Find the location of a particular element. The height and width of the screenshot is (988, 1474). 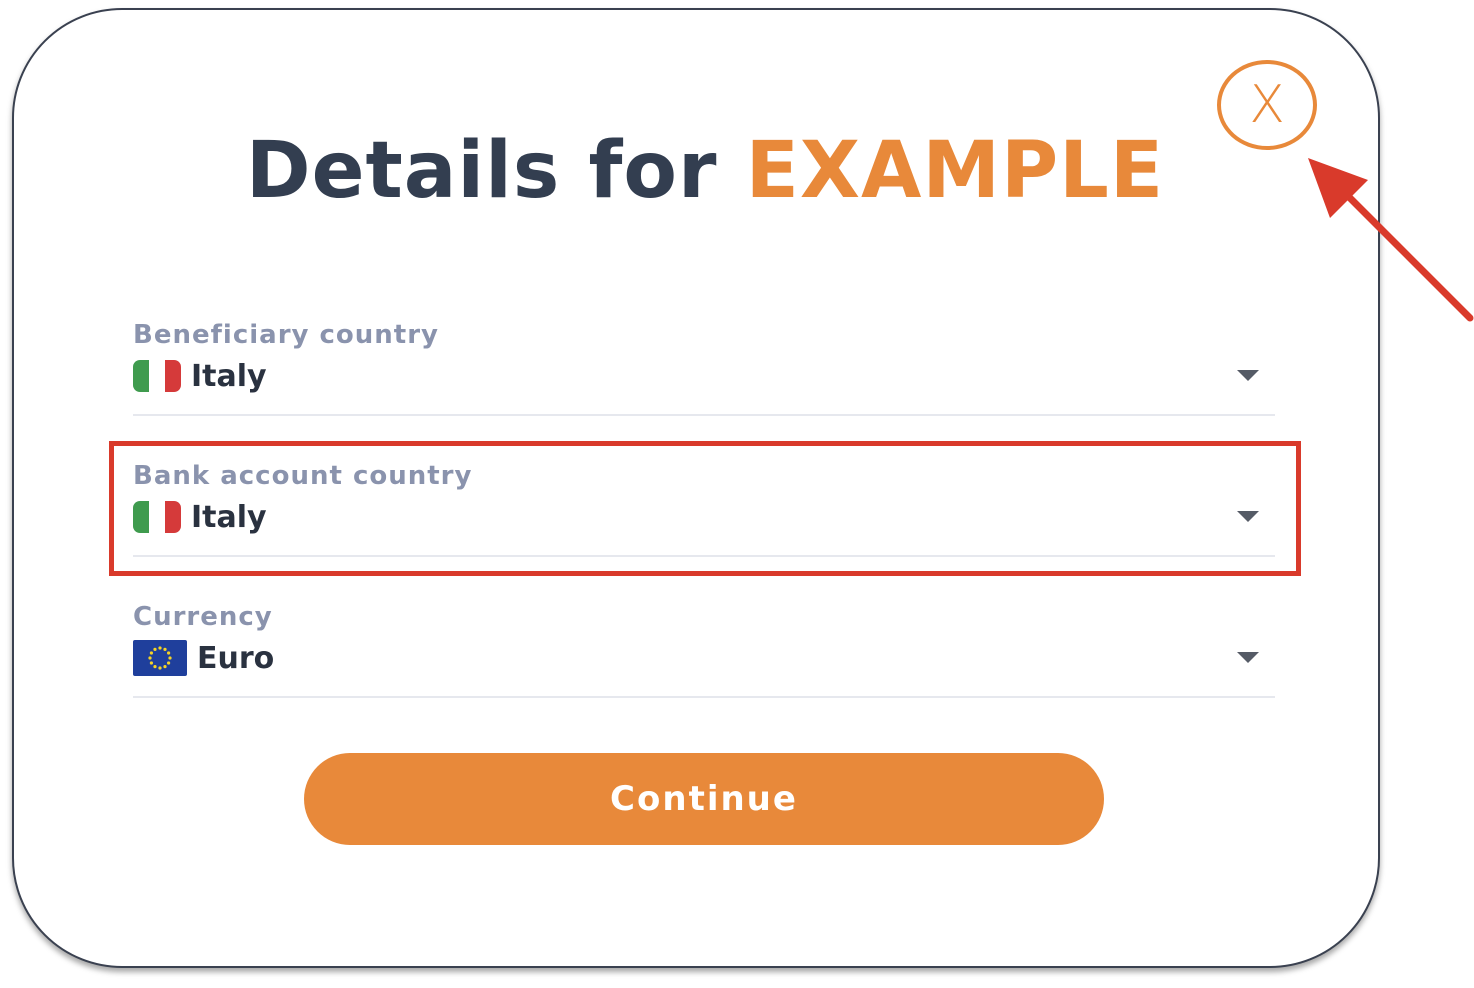

continue-button: Continue is located at coordinates (704, 799).